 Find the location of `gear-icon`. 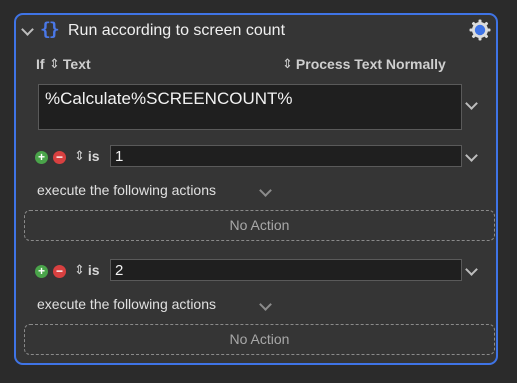

gear-icon is located at coordinates (480, 30).